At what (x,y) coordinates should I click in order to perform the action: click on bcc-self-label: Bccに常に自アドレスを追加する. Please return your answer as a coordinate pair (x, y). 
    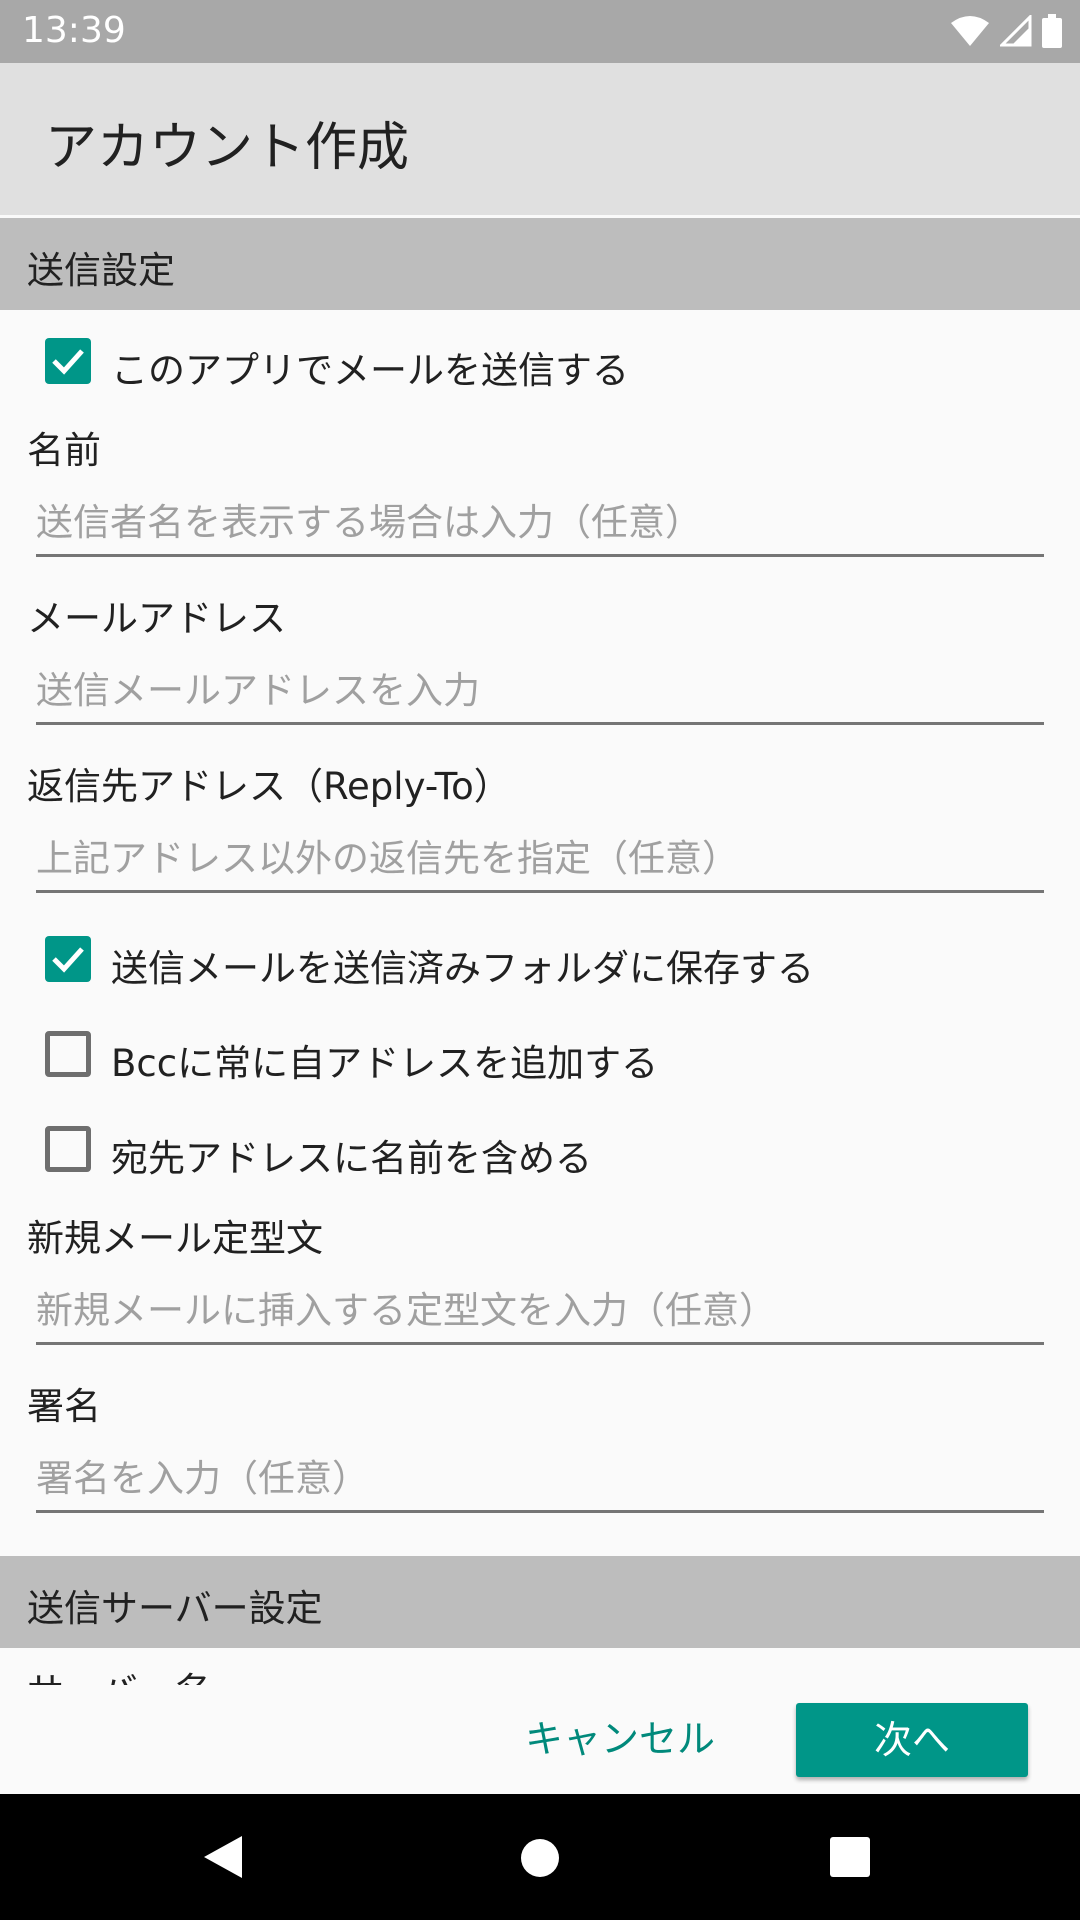
    Looking at the image, I should click on (385, 1063).